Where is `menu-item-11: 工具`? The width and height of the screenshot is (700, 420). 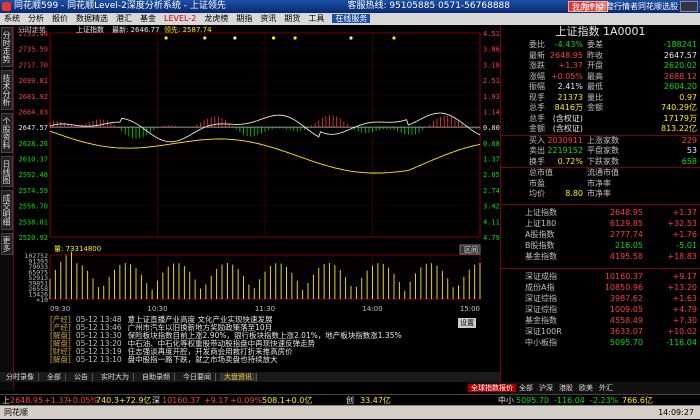 menu-item-11: 工具 is located at coordinates (316, 18).